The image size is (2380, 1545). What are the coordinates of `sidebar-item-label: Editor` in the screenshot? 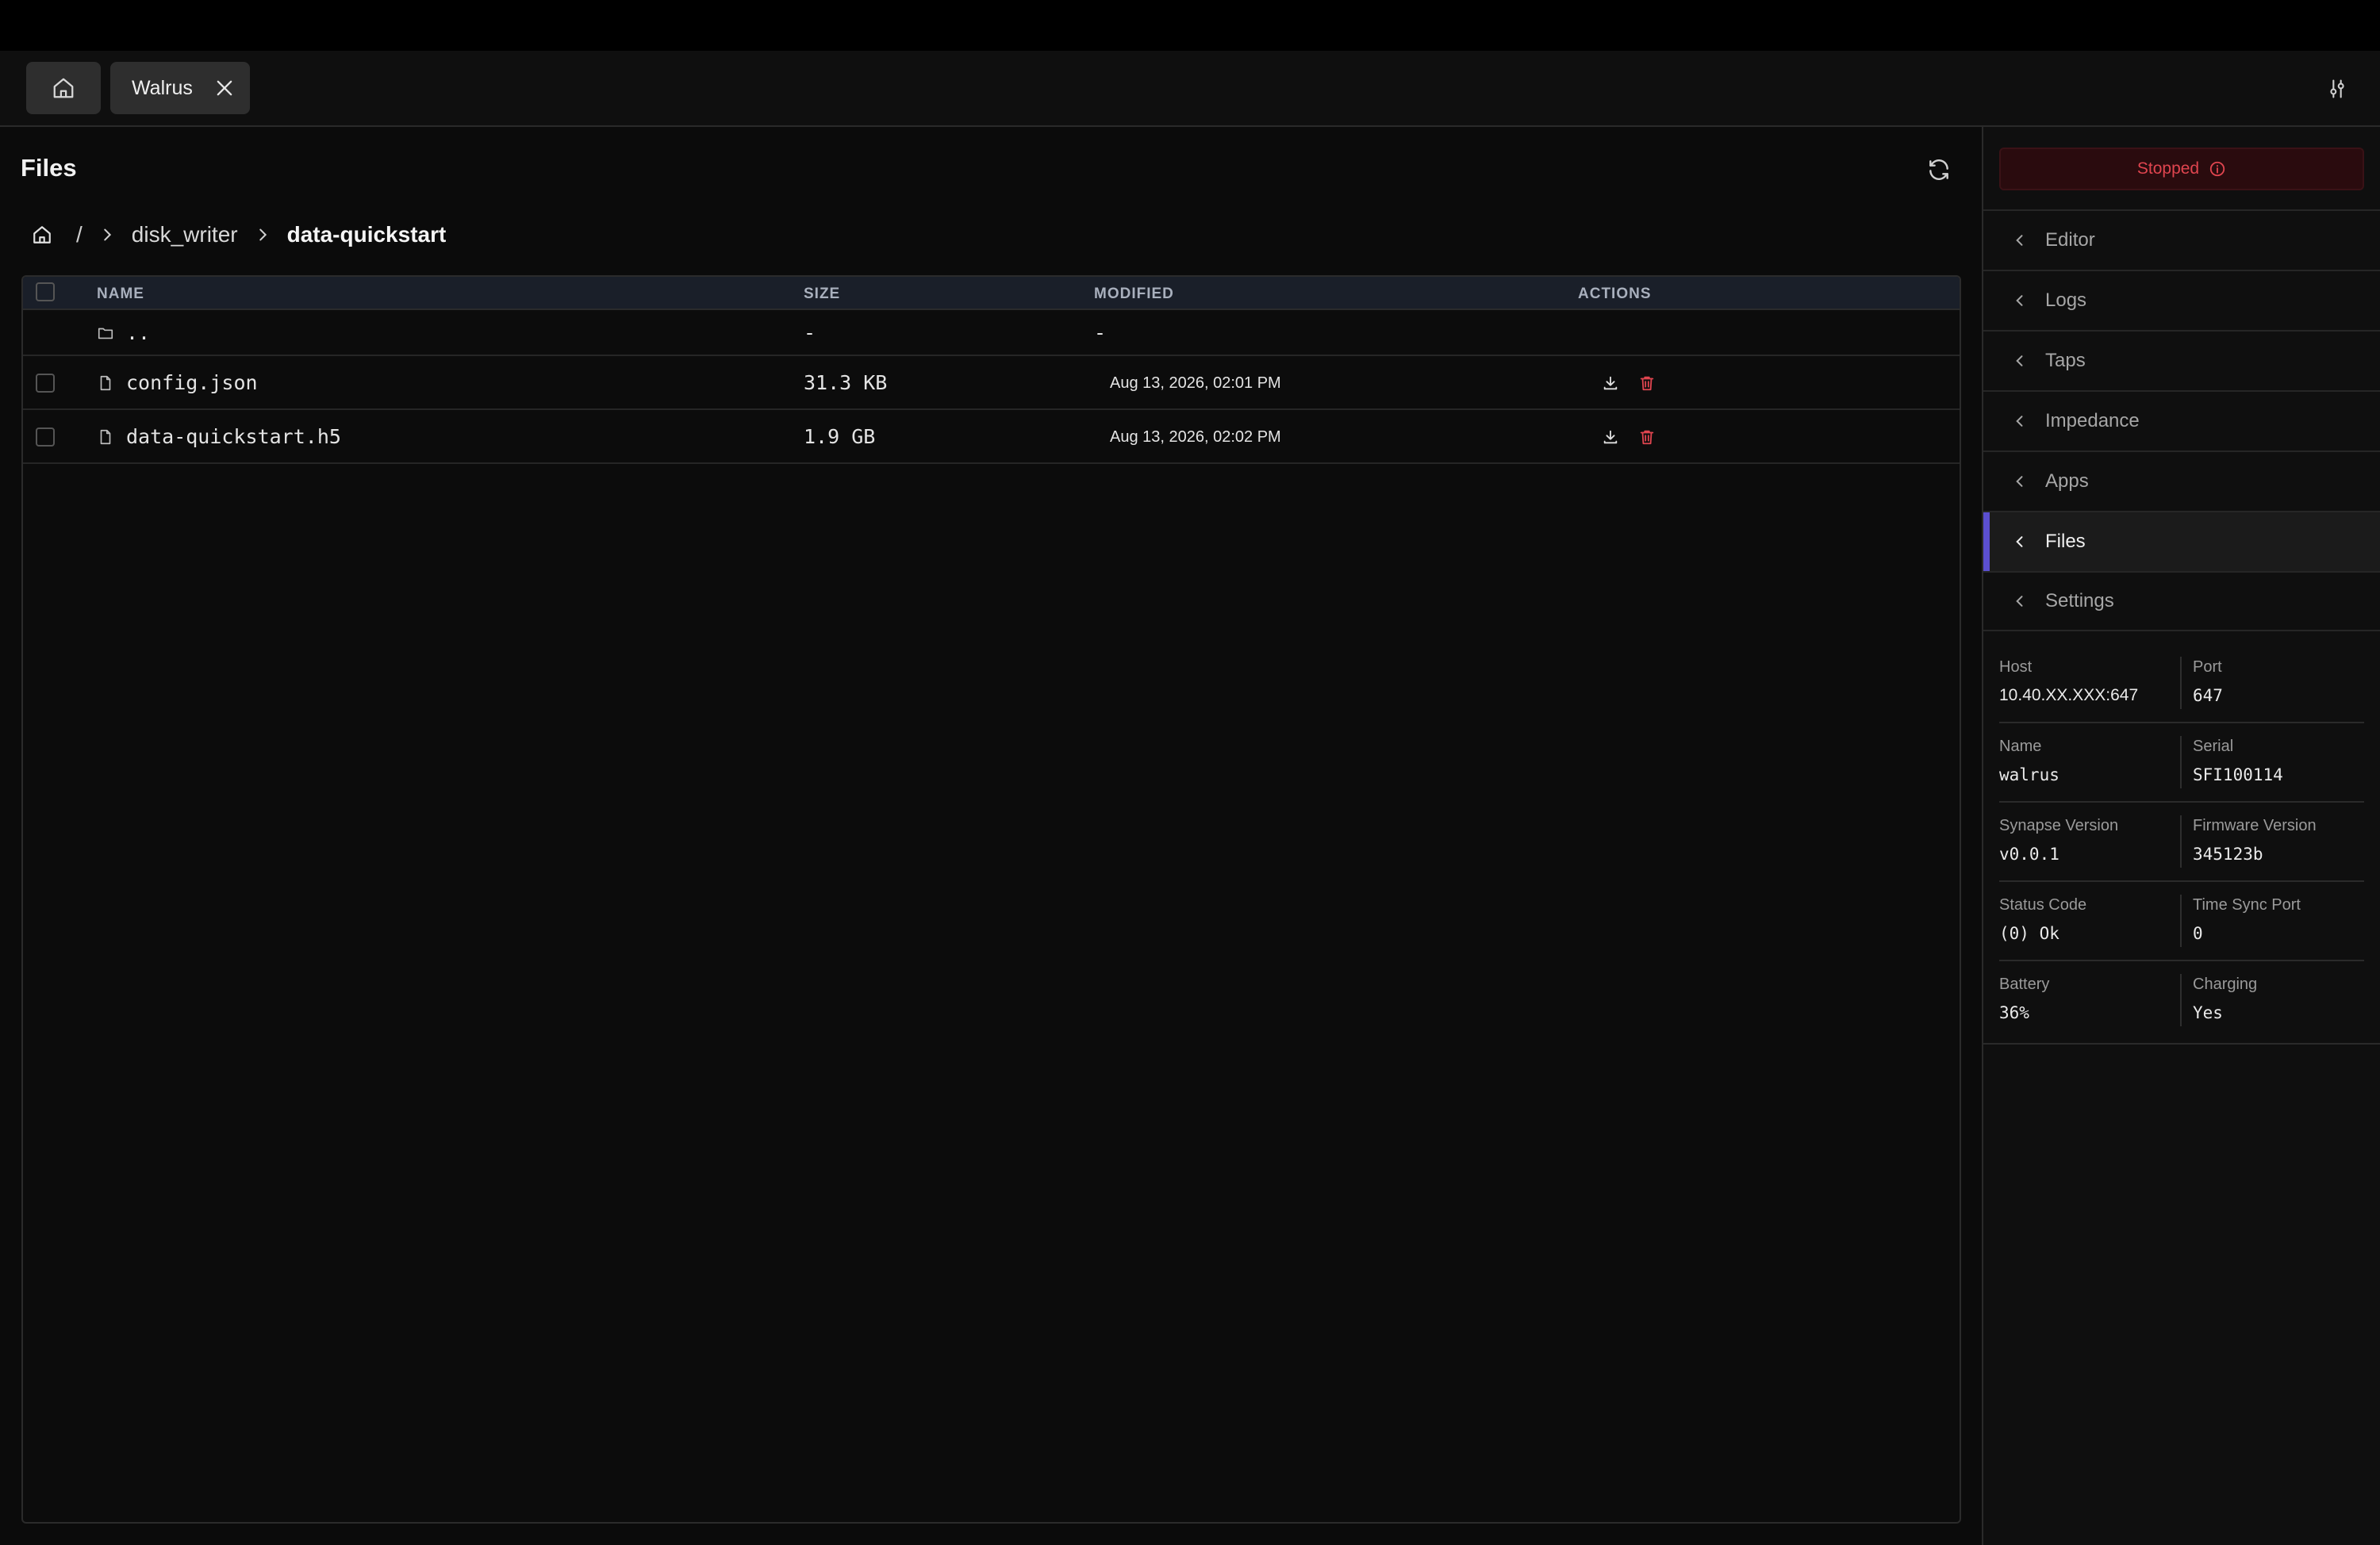 It's located at (2070, 240).